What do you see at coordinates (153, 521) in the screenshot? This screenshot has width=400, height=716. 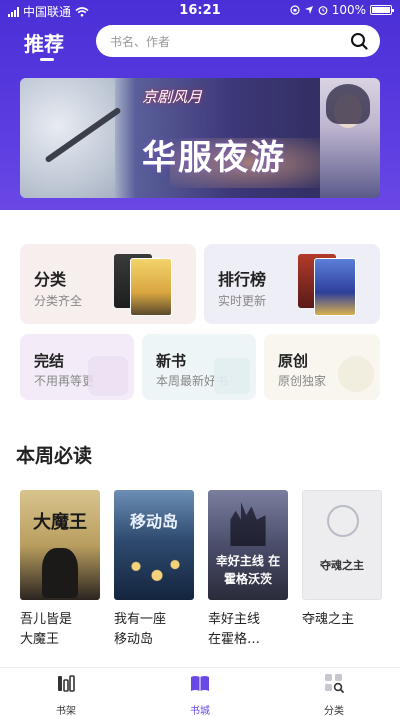 I see `book-cover-title: 移动岛` at bounding box center [153, 521].